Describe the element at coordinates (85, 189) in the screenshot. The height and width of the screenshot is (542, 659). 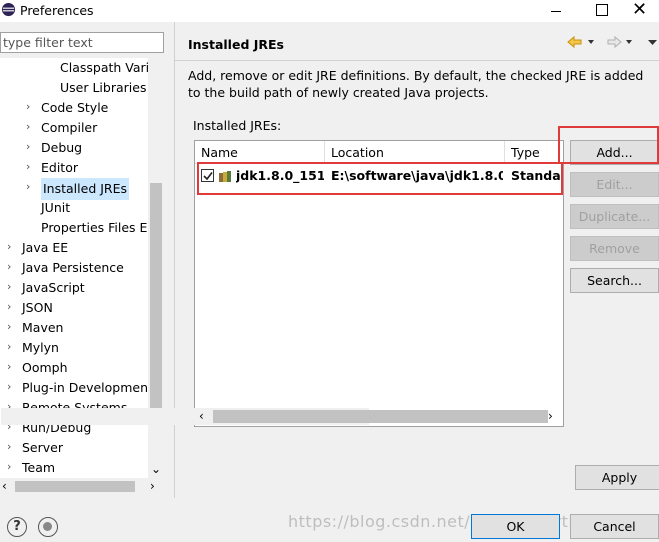
I see `tree-item-label: Installed JREs` at that location.